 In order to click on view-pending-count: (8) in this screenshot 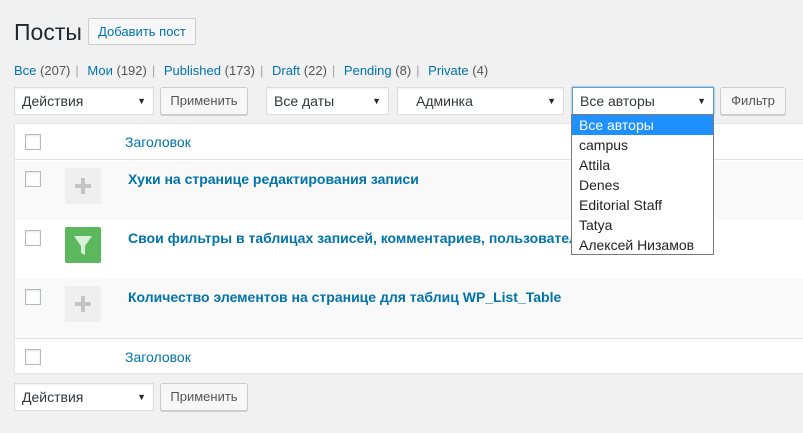, I will do `click(403, 70)`.